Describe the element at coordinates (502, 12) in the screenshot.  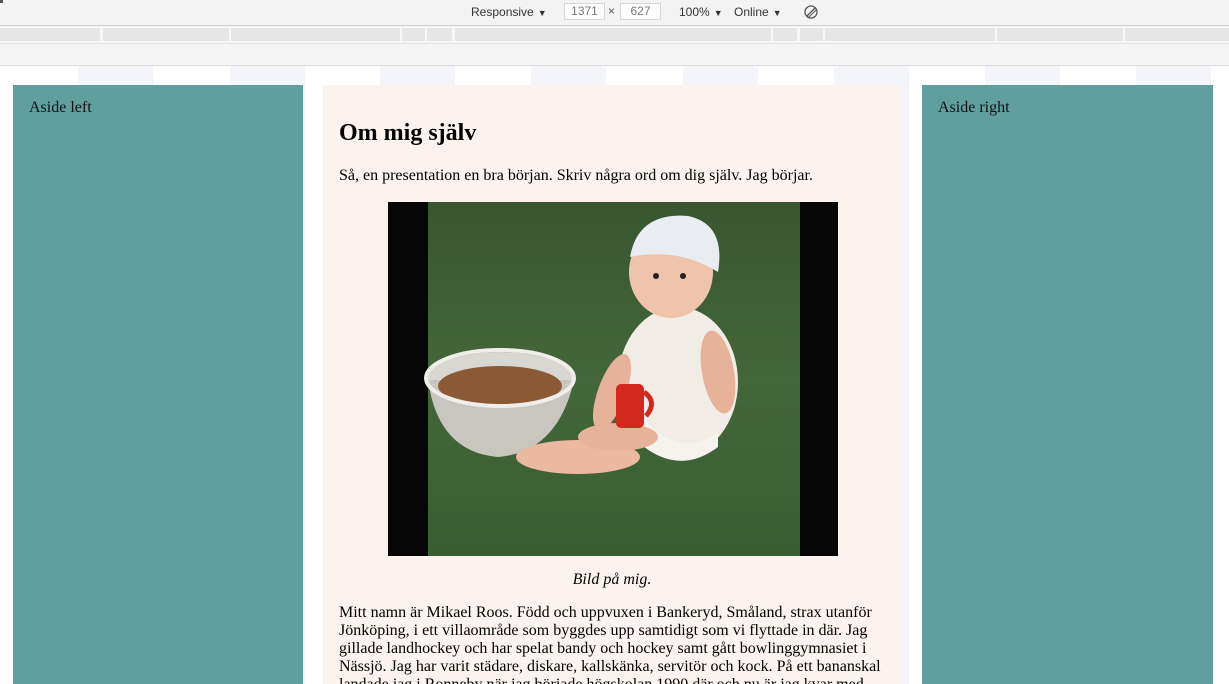
I see `device-select-label: Responsive` at that location.